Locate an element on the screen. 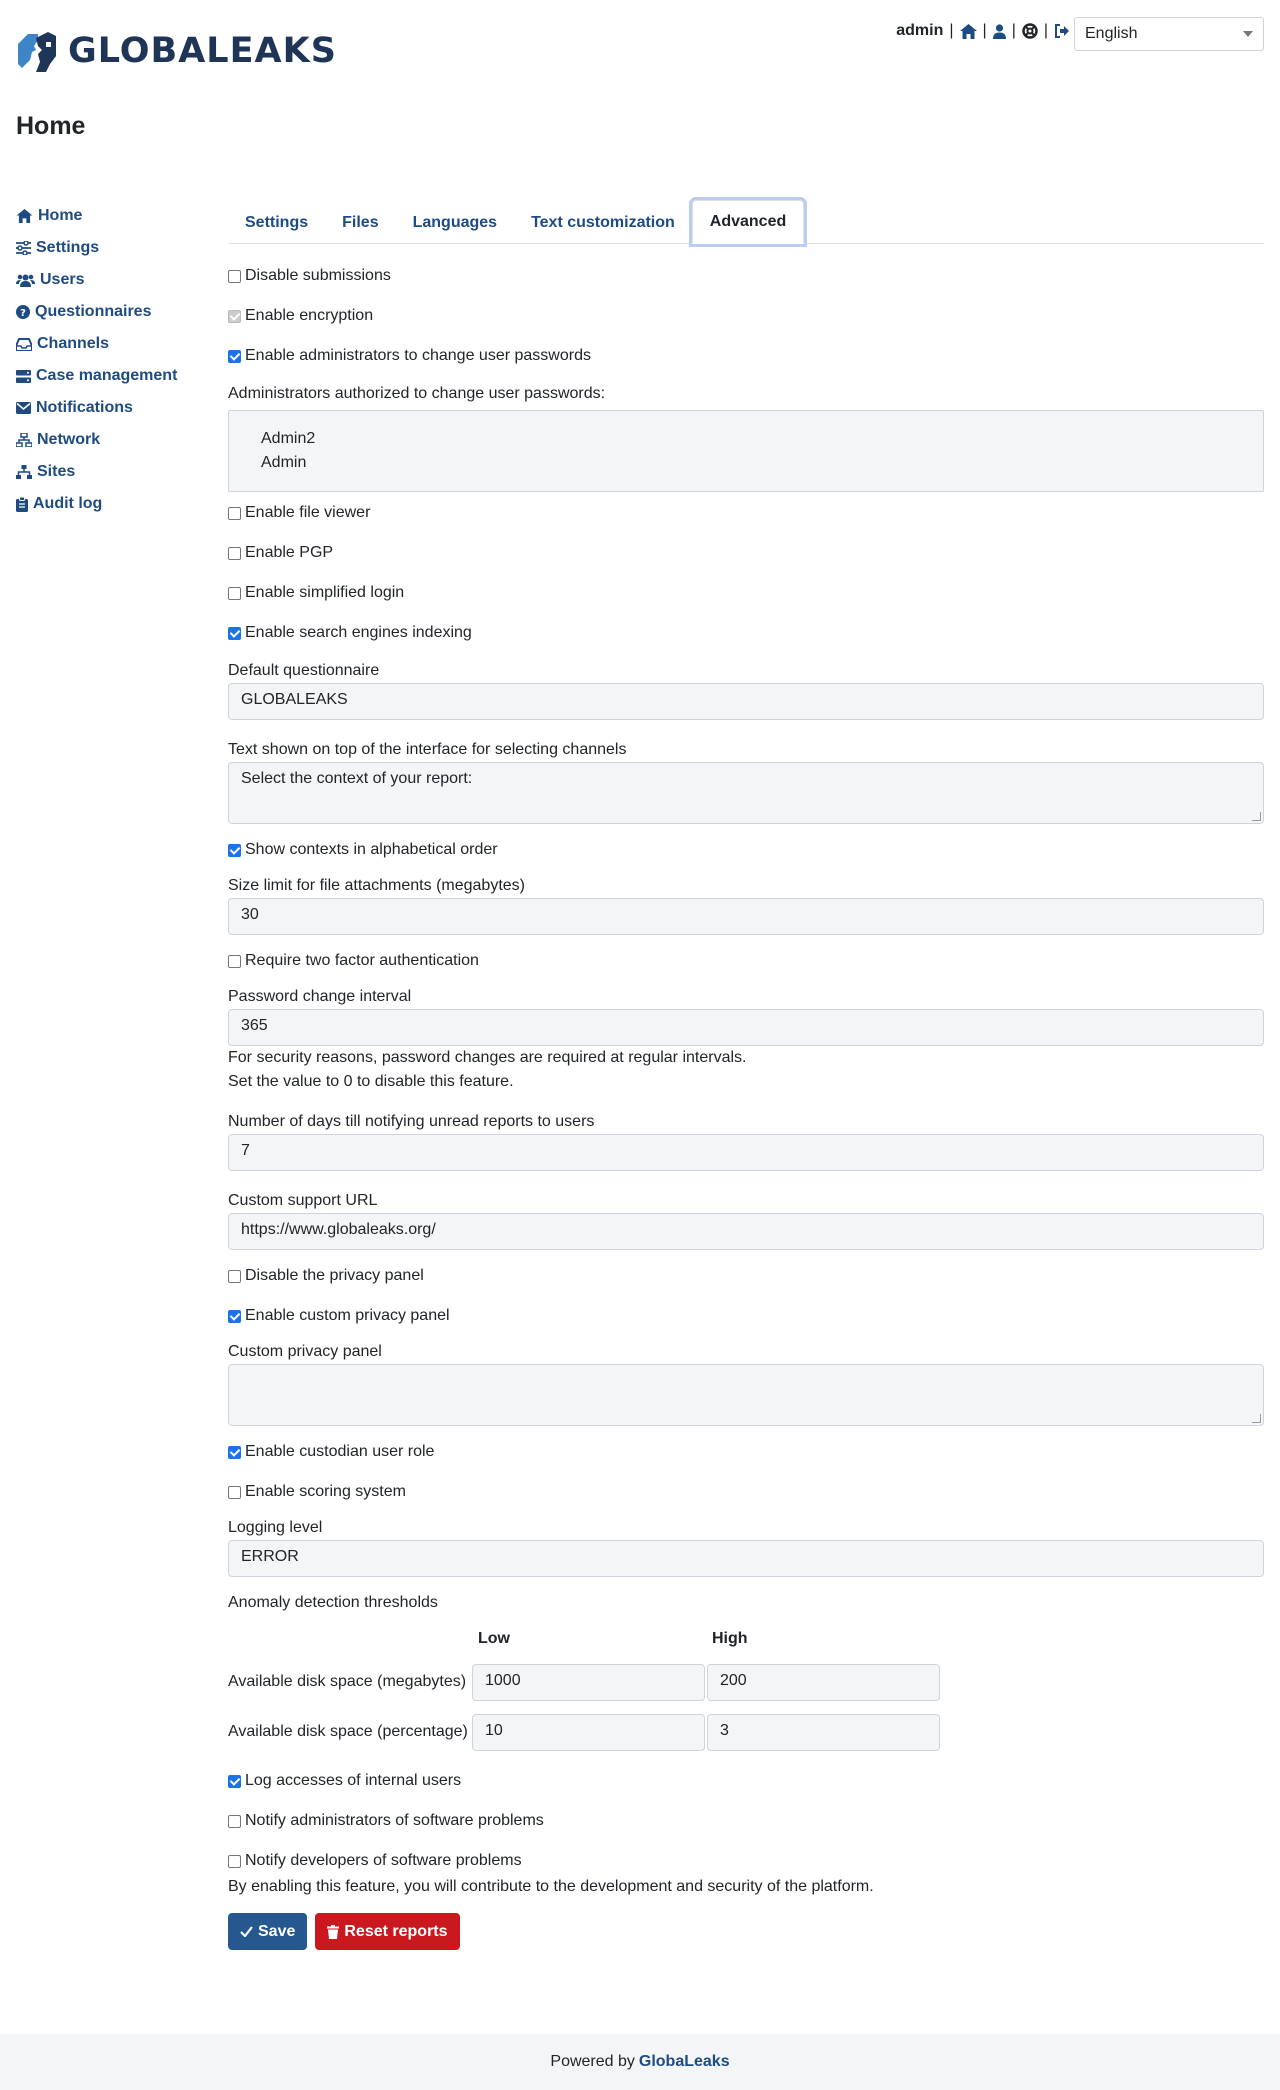 This screenshot has width=1280, height=2090. context-selector-text-textarea: Select the context of your report: is located at coordinates (746, 793).